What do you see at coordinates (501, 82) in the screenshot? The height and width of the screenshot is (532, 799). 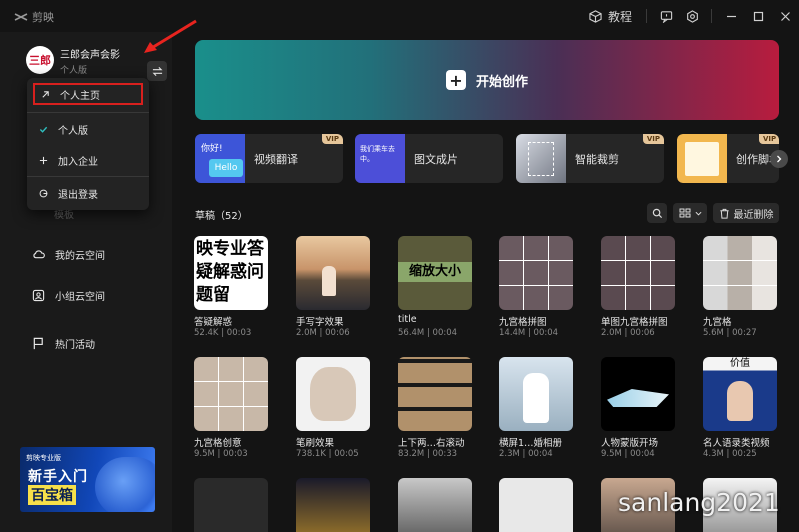 I see `start-creating-label: 开始创作` at bounding box center [501, 82].